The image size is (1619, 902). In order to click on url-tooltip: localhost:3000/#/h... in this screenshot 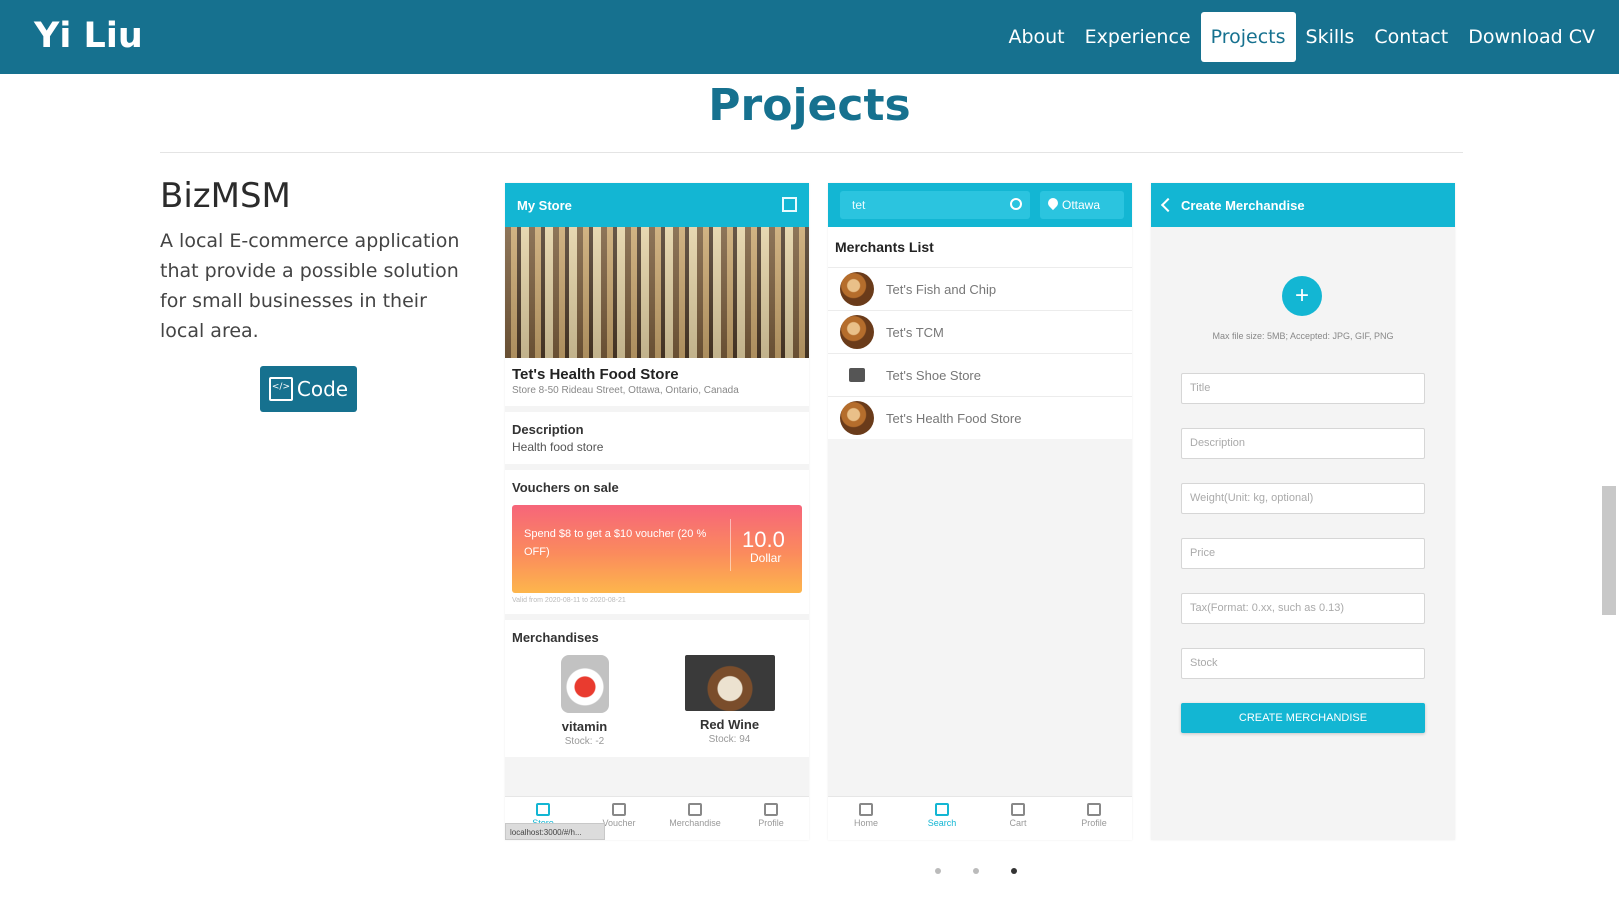, I will do `click(555, 831)`.